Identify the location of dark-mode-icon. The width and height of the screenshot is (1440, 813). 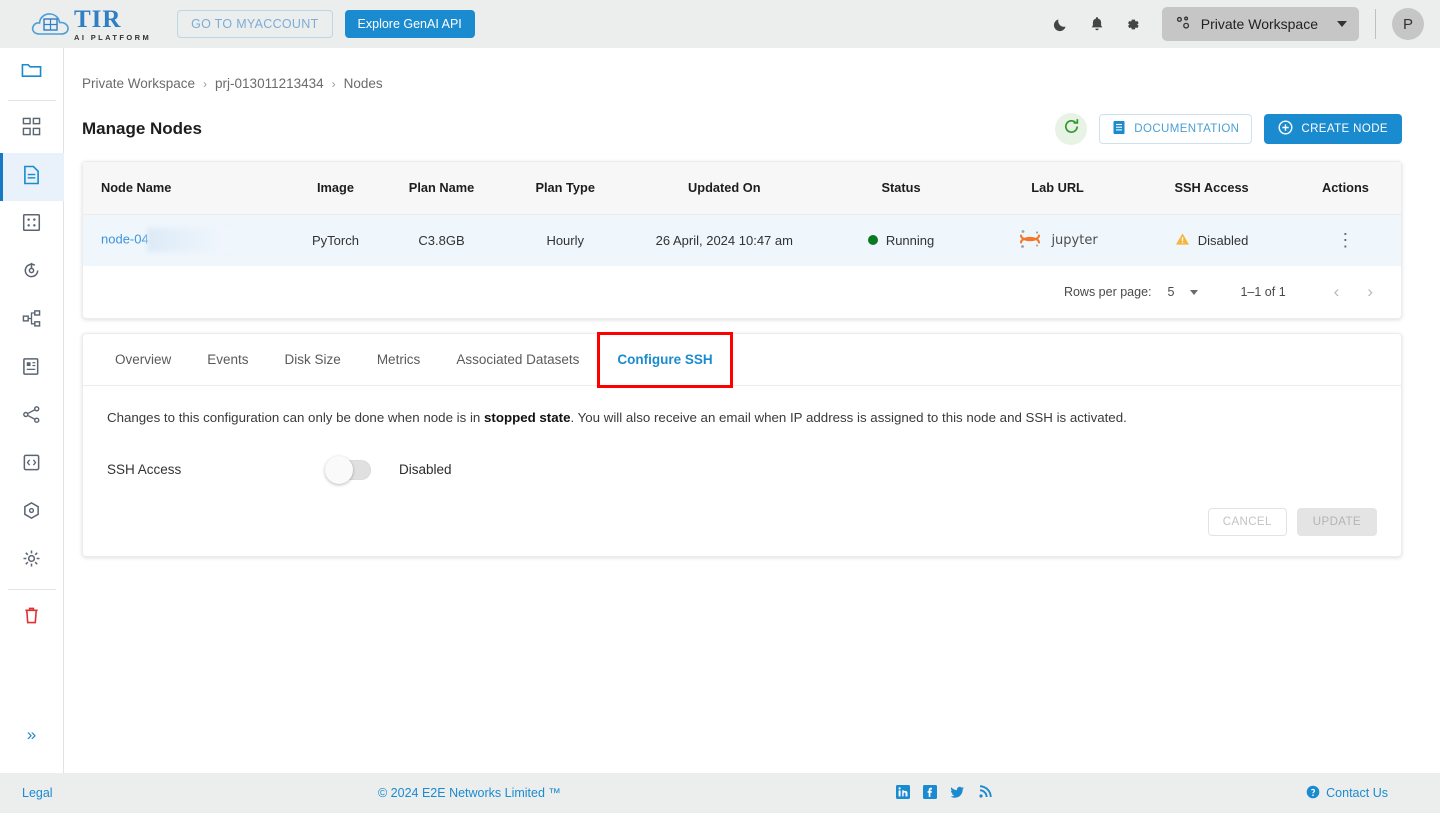
(1061, 24).